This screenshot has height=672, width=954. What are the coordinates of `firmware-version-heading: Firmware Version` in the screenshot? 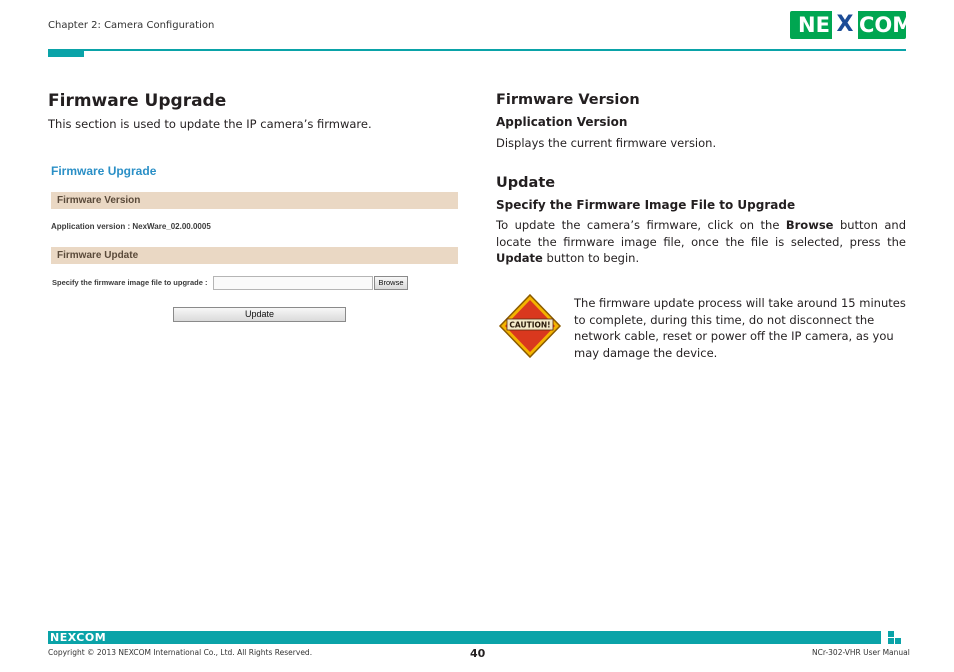 It's located at (568, 100).